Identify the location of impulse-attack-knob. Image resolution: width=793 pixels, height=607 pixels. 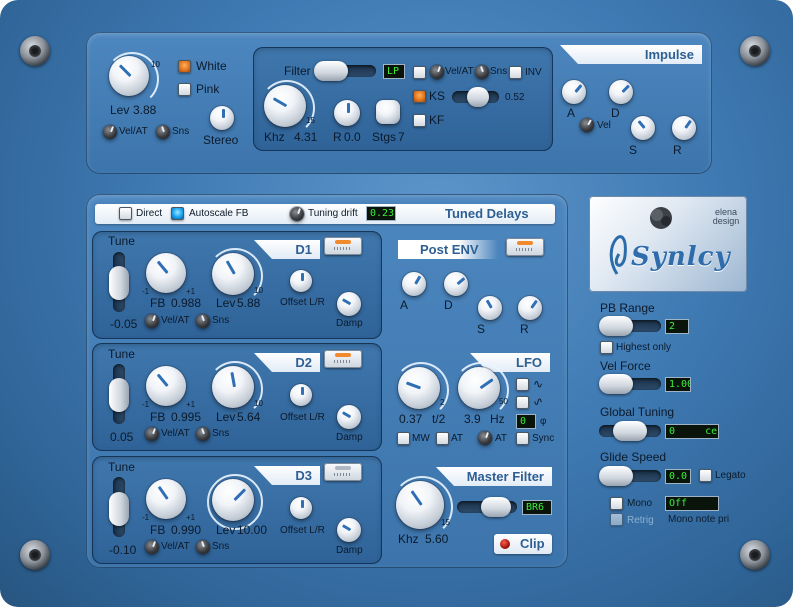
(574, 92).